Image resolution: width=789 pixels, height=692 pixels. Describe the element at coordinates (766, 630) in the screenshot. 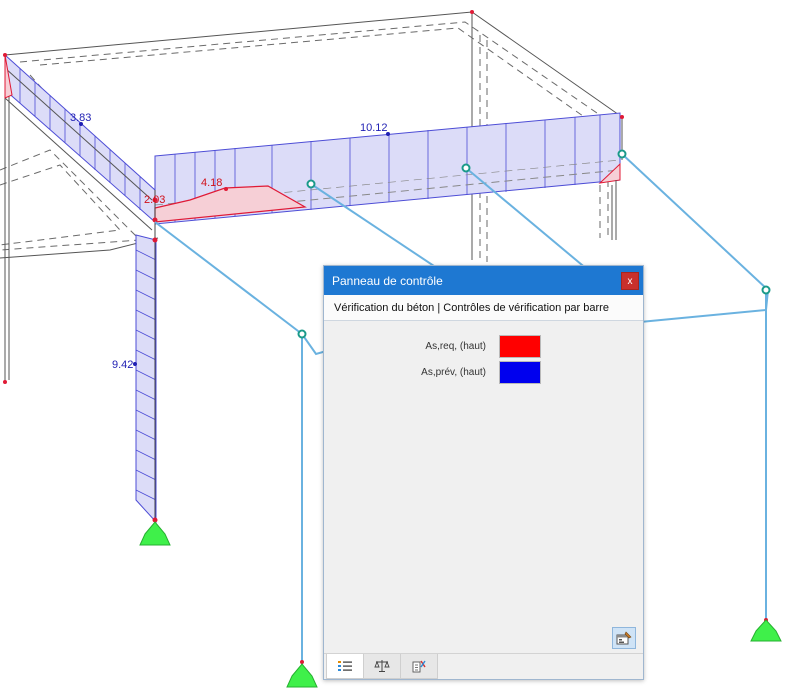

I see `support-right` at that location.